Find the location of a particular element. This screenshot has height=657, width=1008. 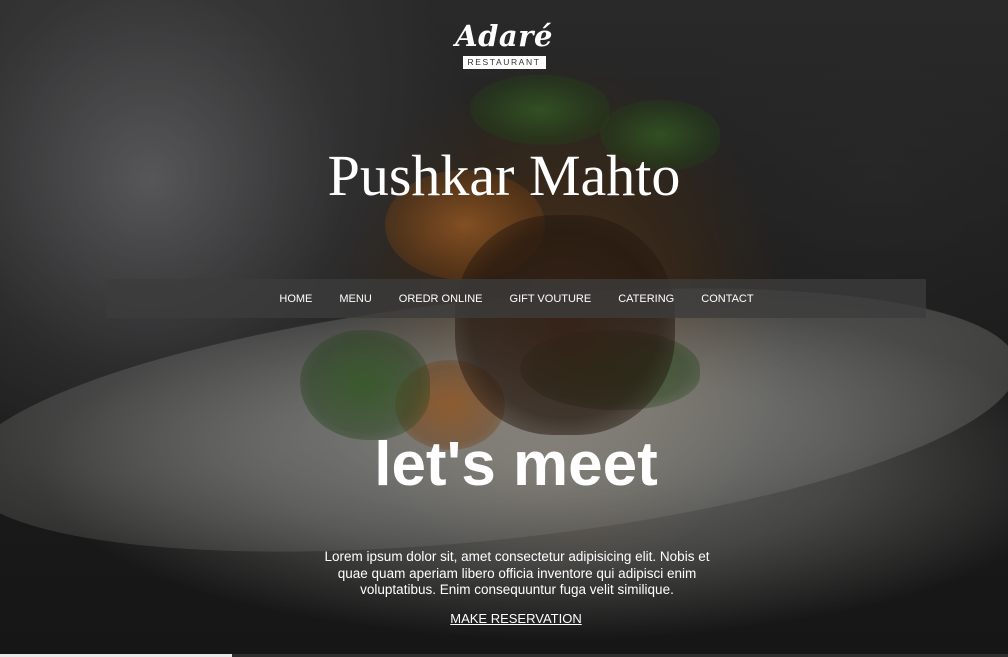

nav-item-home: HOME is located at coordinates (295, 299).